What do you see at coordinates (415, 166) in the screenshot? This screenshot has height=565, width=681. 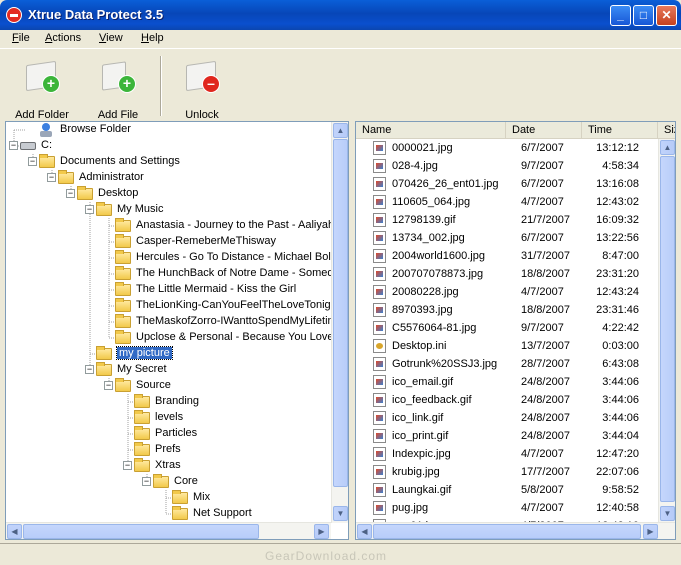 I see `file-name: 028-4.jpg` at bounding box center [415, 166].